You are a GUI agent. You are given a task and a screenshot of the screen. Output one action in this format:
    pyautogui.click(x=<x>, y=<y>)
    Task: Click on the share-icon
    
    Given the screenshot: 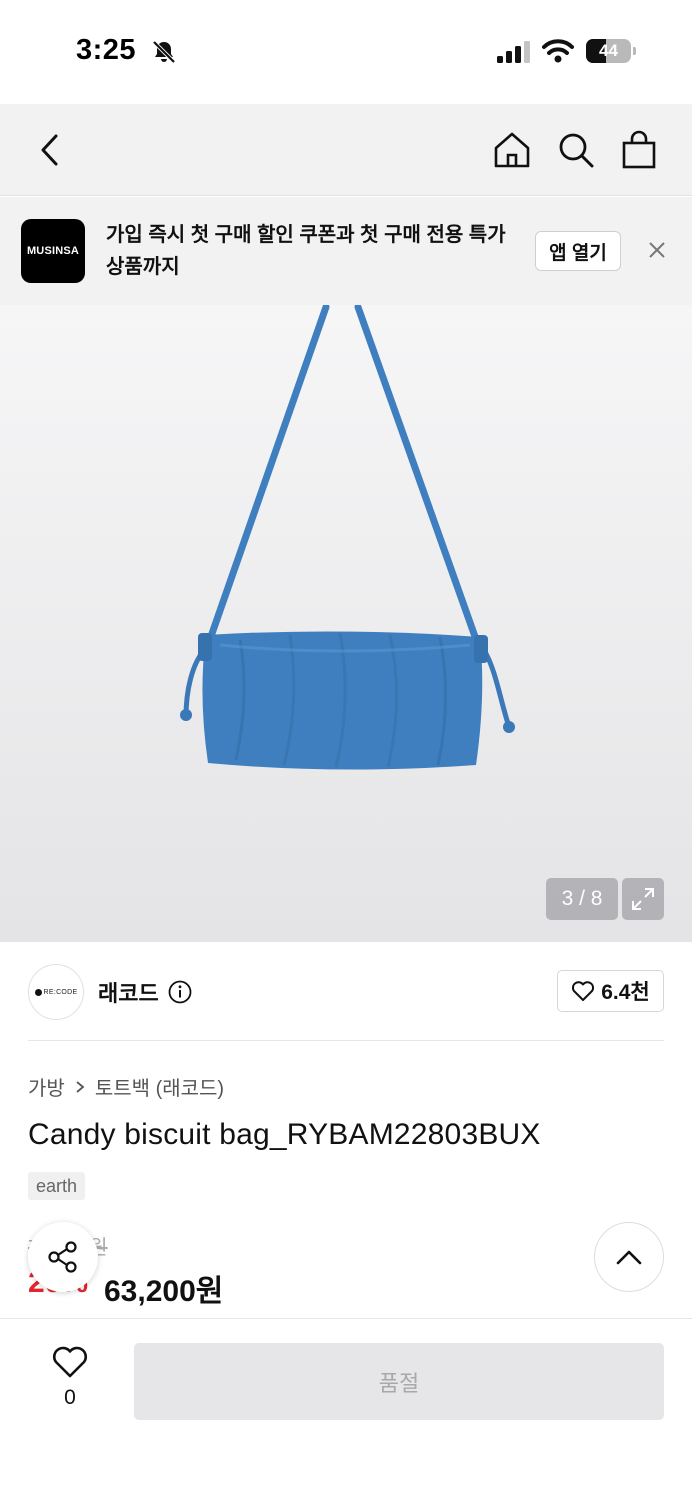 What is the action you would take?
    pyautogui.click(x=62, y=1257)
    